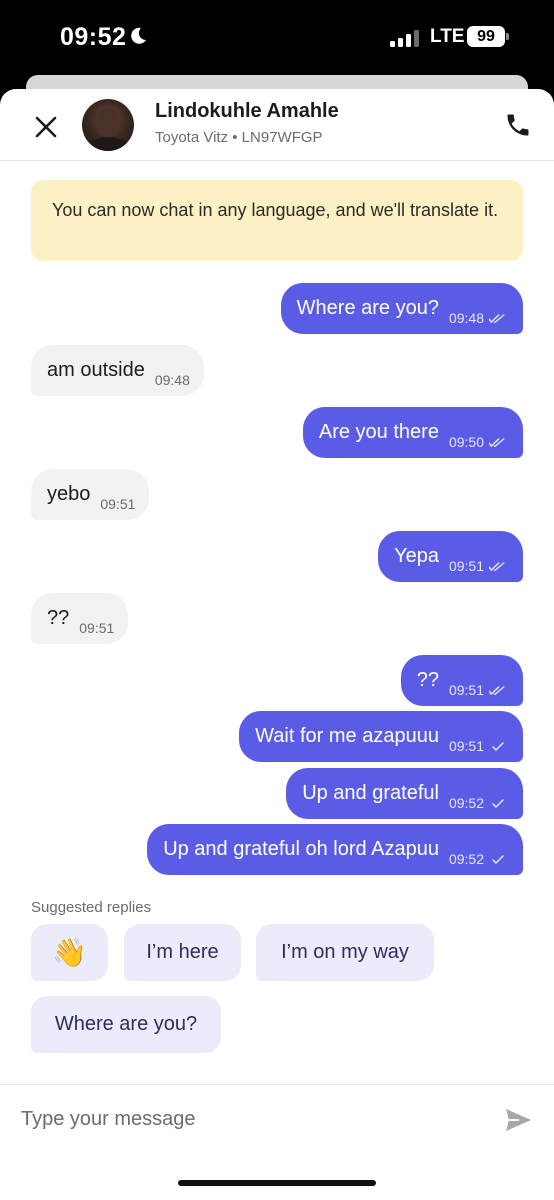 Image resolution: width=554 pixels, height=1200 pixels. Describe the element at coordinates (126, 1024) in the screenshot. I see `suggested-reply-where-are-you: Where are you?` at that location.